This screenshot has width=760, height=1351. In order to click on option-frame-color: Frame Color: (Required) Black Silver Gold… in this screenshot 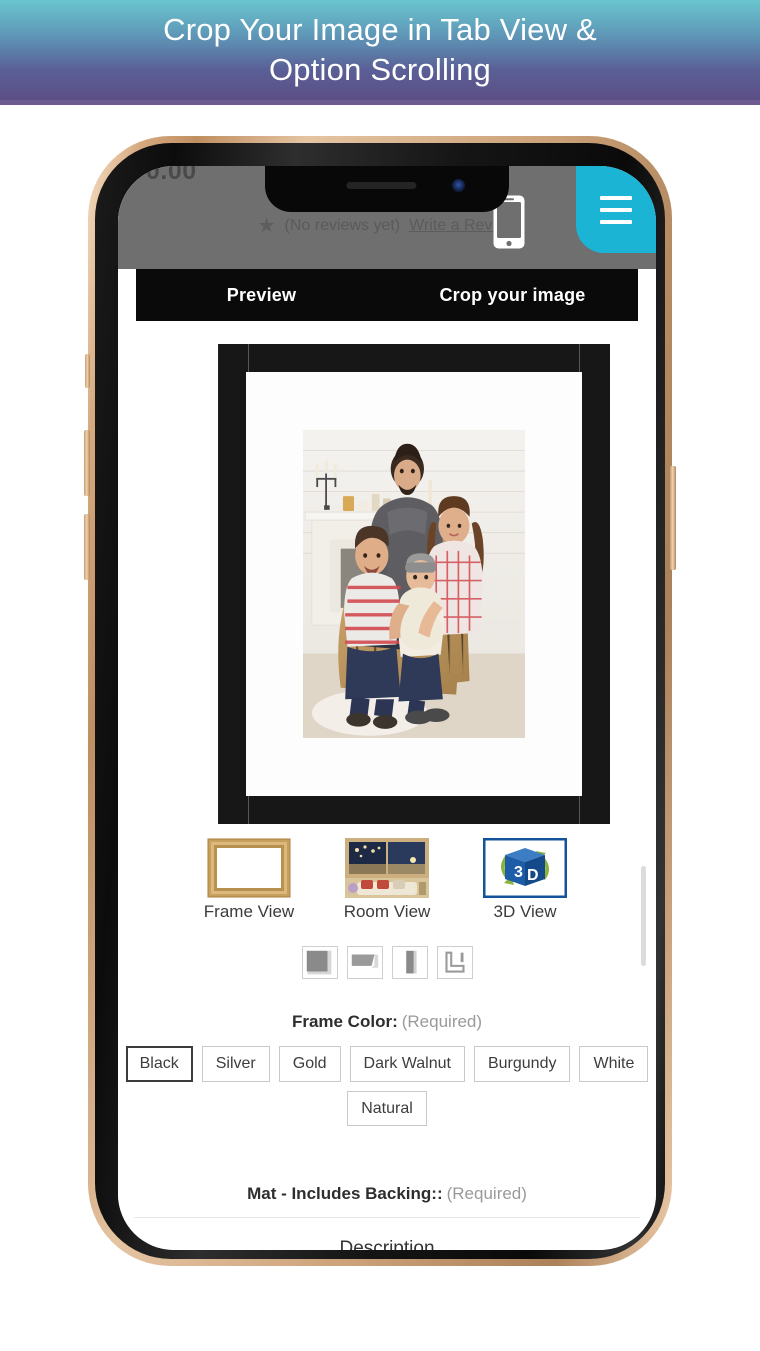, I will do `click(387, 1069)`.